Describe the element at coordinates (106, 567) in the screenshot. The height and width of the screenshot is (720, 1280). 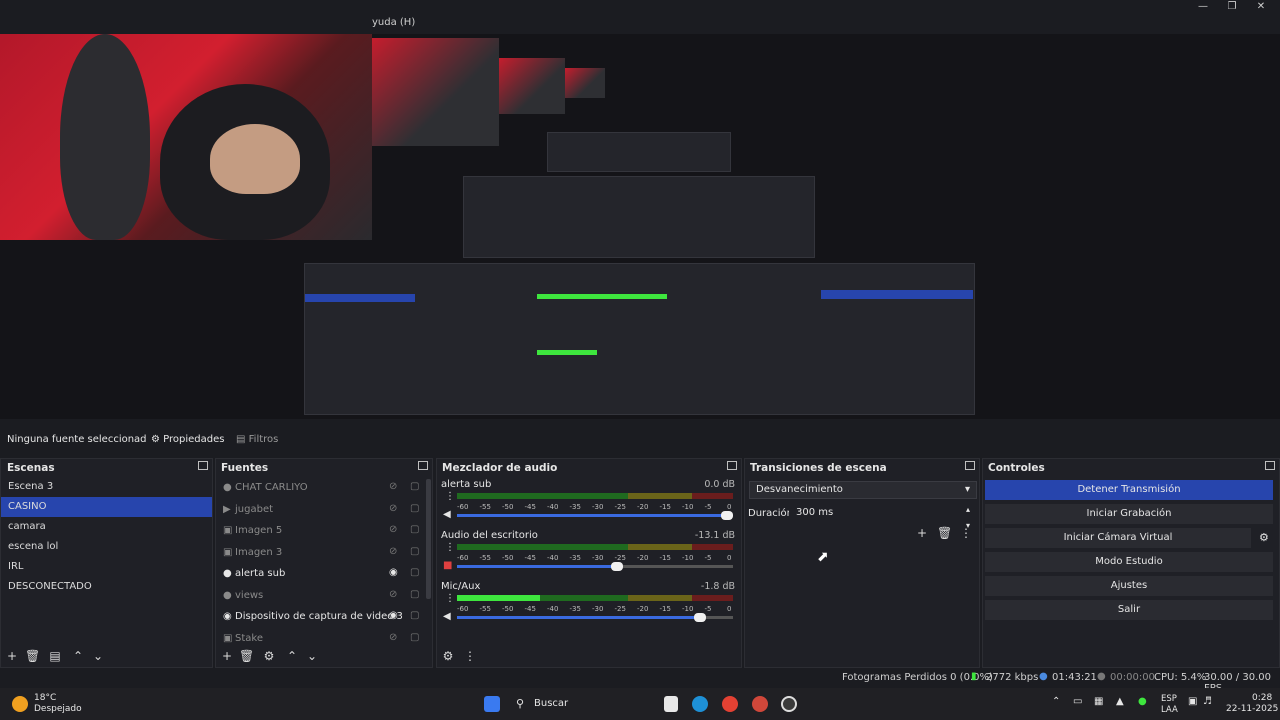
I see `scene-item: IRL` at that location.